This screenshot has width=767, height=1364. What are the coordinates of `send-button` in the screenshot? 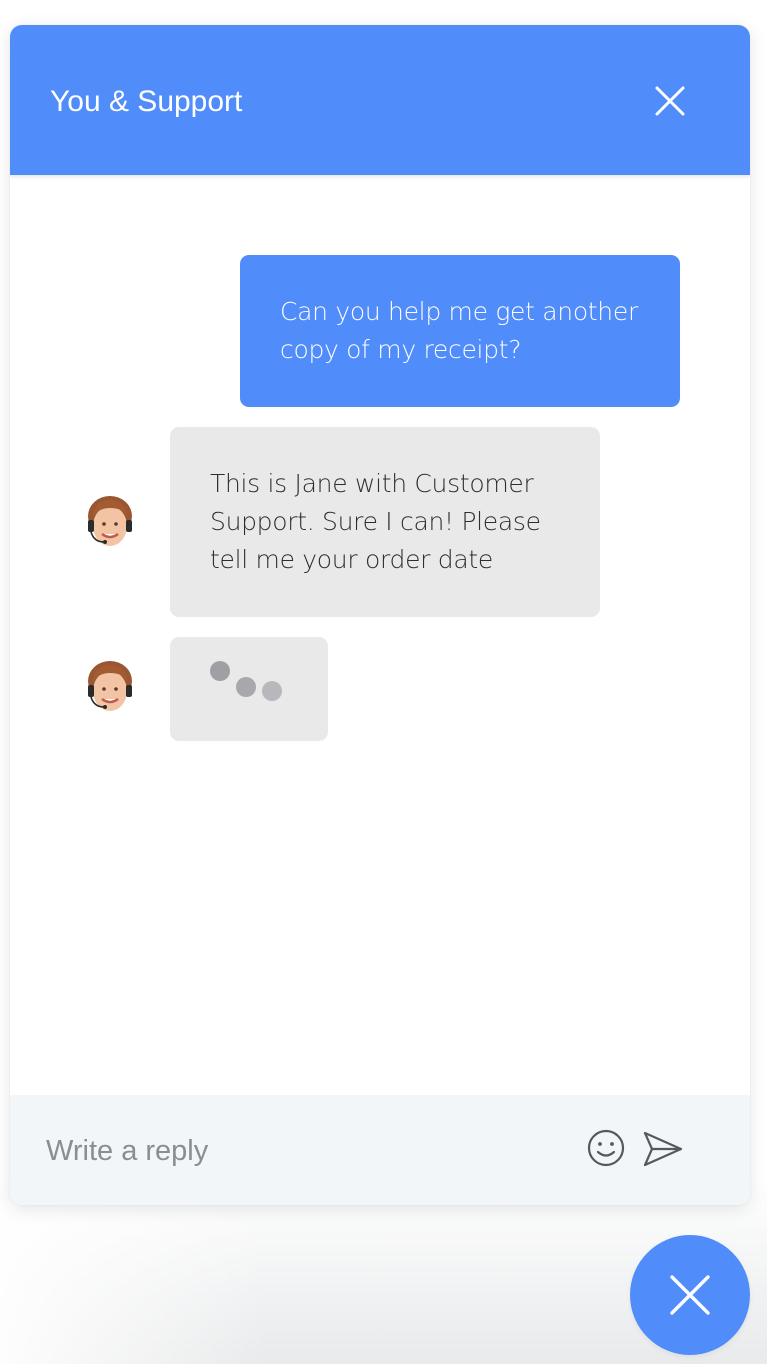 It's located at (663, 1149).